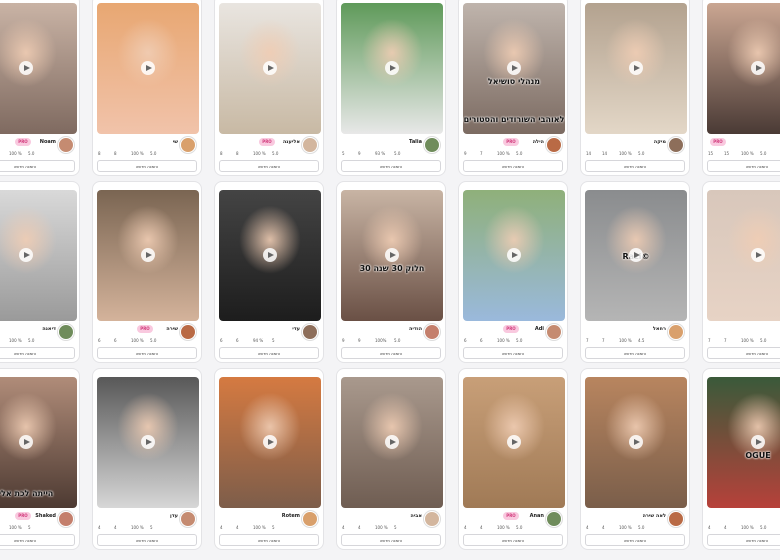 The image size is (780, 560). I want to click on creator-photo: Razi©, so click(636, 255).